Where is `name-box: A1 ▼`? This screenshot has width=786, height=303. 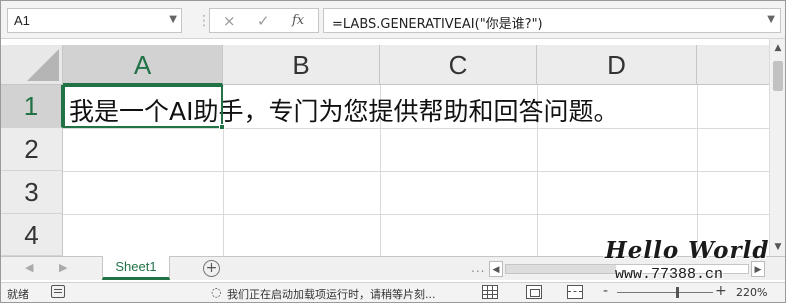 name-box: A1 ▼ is located at coordinates (94, 20).